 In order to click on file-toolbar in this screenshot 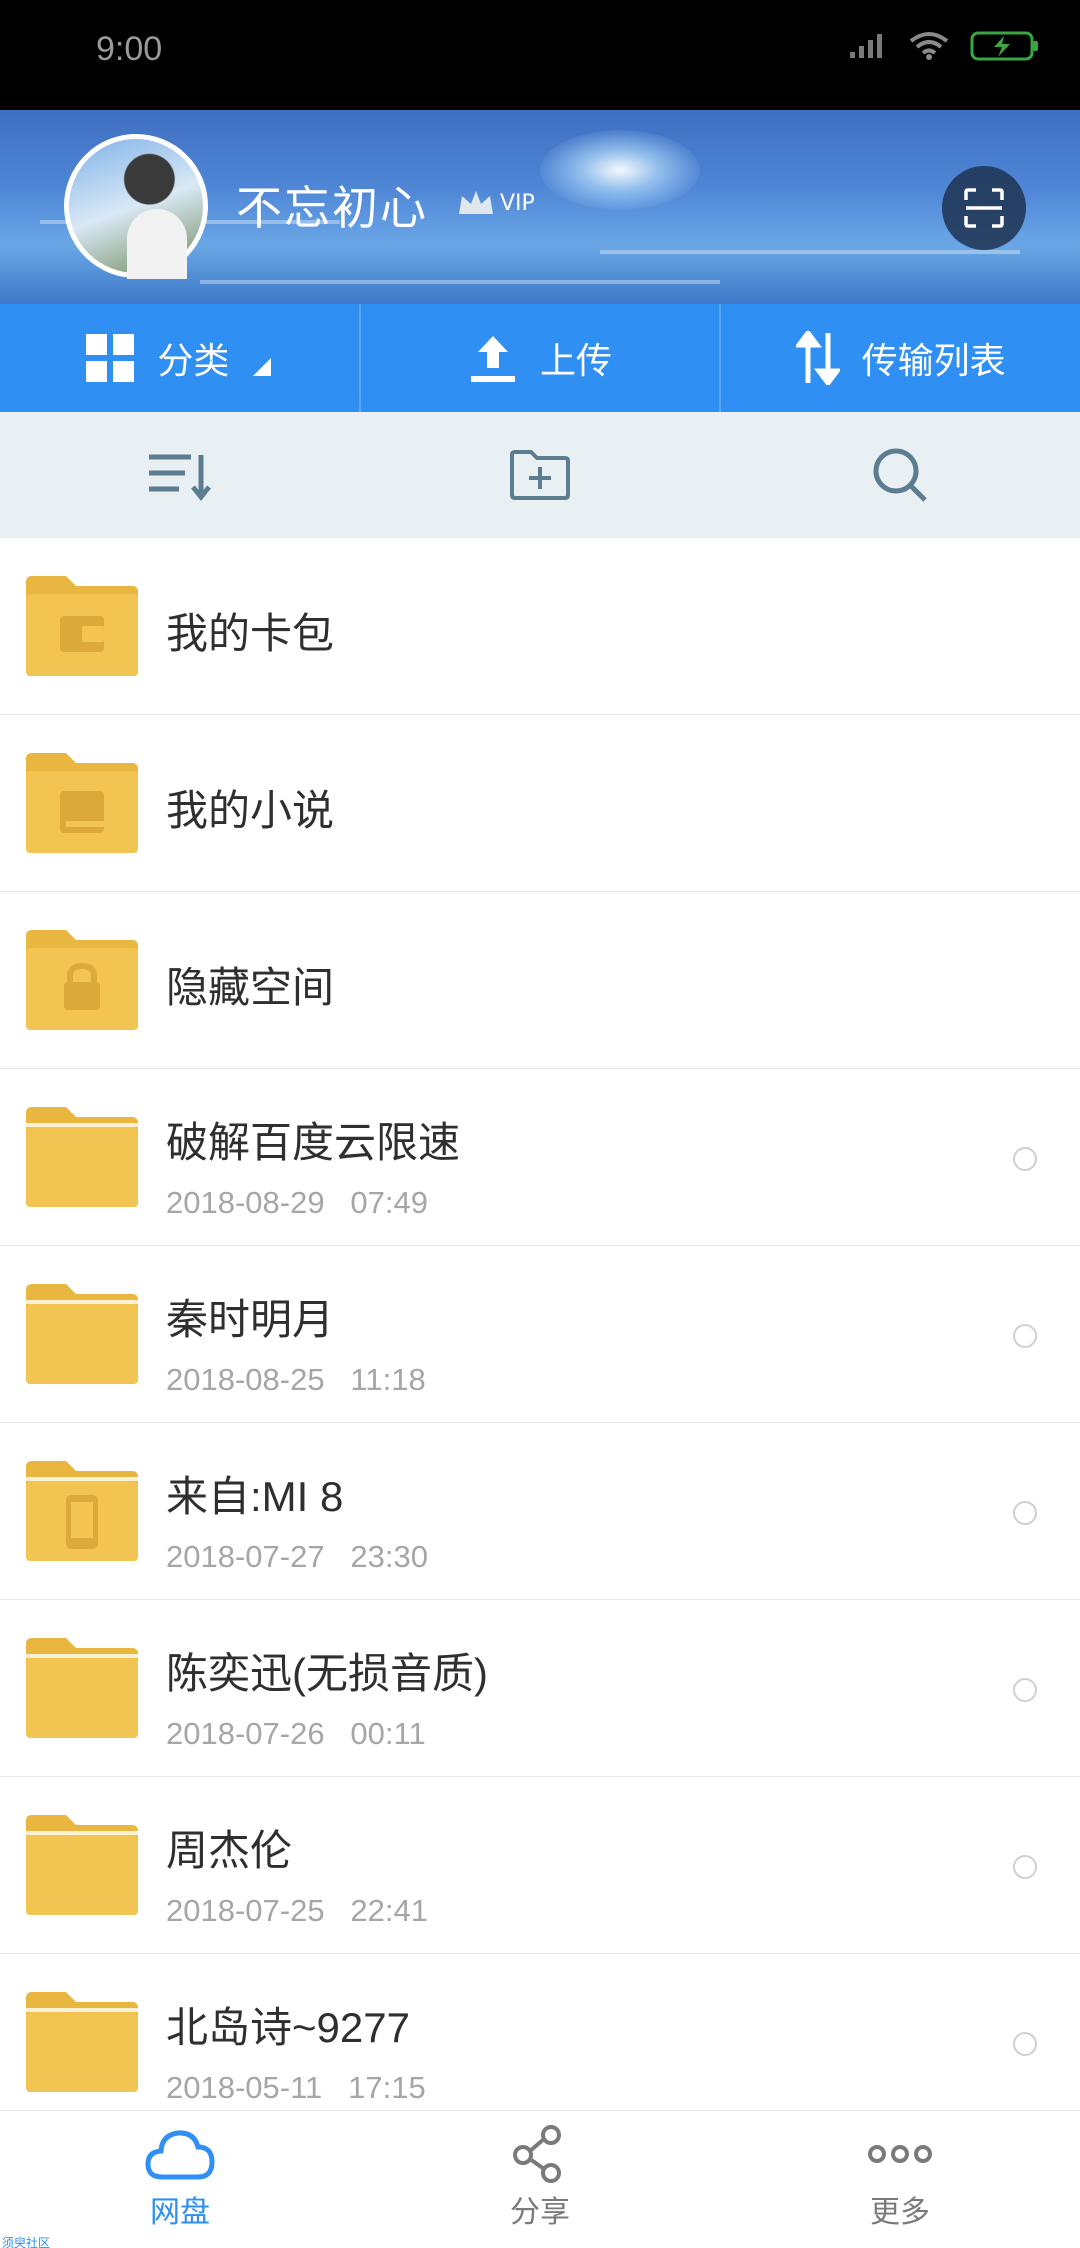, I will do `click(540, 475)`.